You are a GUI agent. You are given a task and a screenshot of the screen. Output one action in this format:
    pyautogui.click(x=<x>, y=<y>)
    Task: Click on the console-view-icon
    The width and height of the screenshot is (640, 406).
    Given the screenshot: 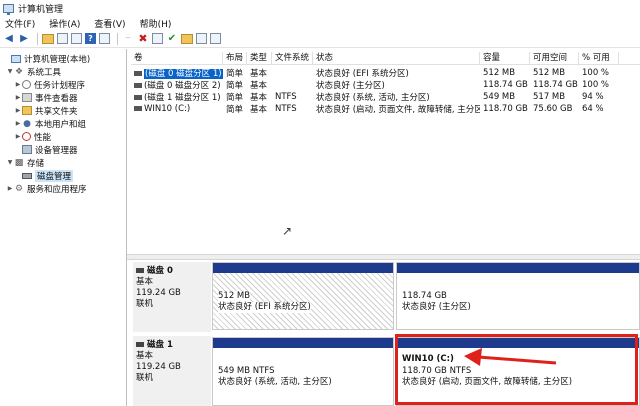 What is the action you would take?
    pyautogui.click(x=104, y=38)
    